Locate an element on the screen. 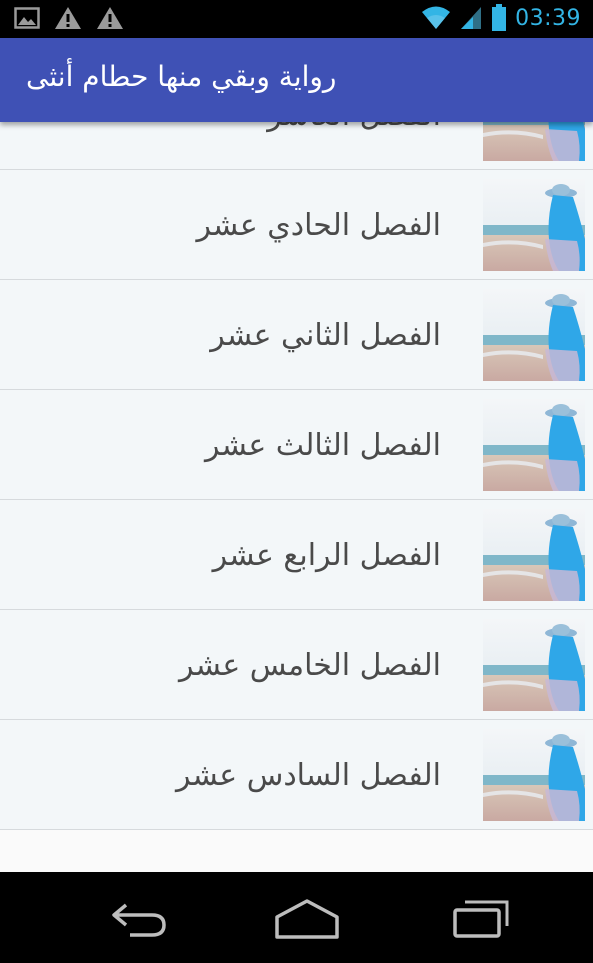 The width and height of the screenshot is (593, 963). chapter-label: الفصل الحادي عشر is located at coordinates (319, 225).